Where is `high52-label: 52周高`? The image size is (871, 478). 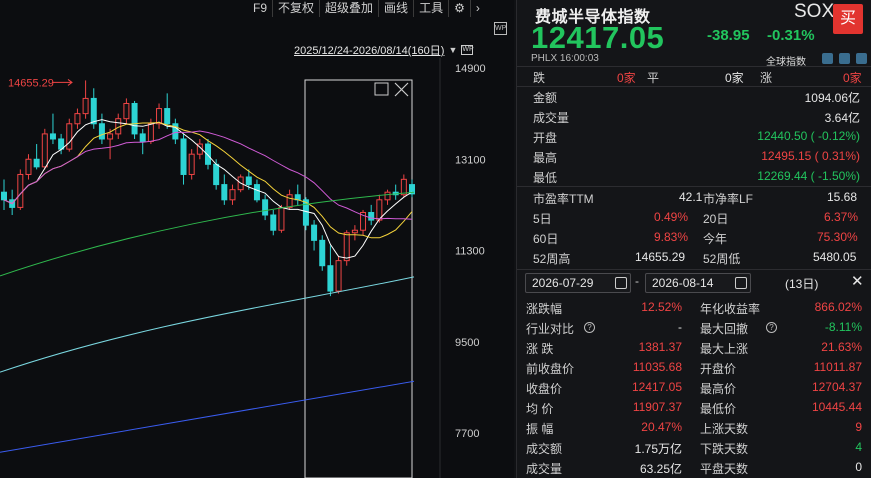 high52-label: 52周高 is located at coordinates (552, 259).